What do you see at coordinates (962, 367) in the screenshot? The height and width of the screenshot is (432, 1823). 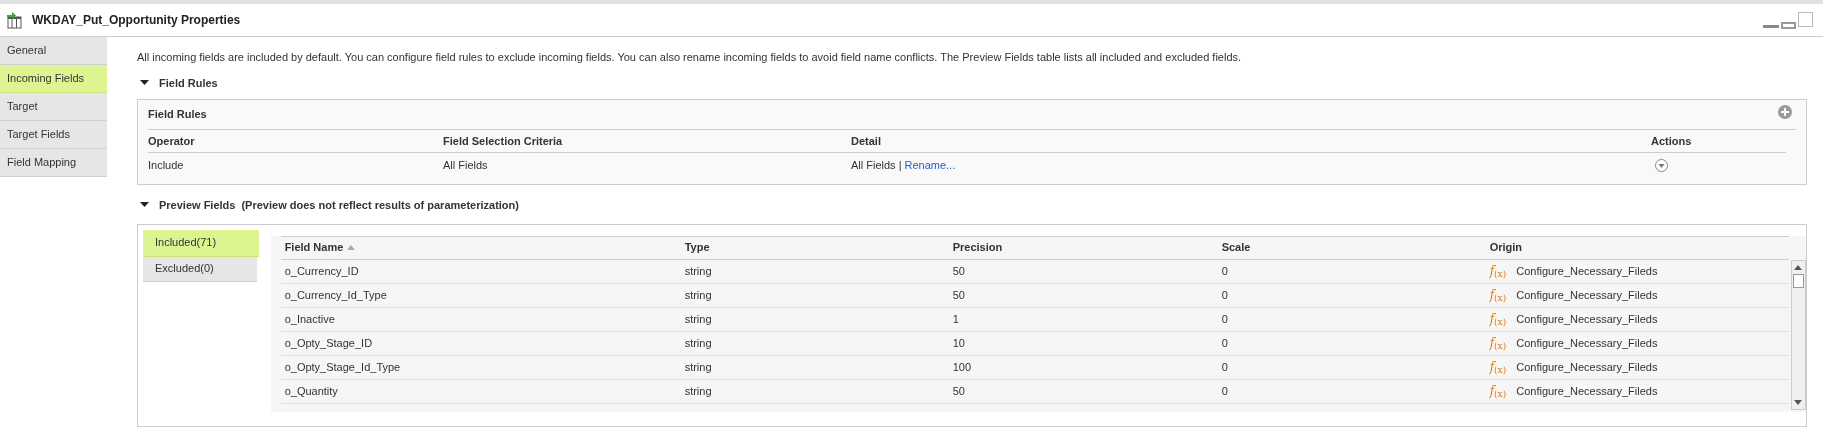 I see `table-cell-text: 100` at bounding box center [962, 367].